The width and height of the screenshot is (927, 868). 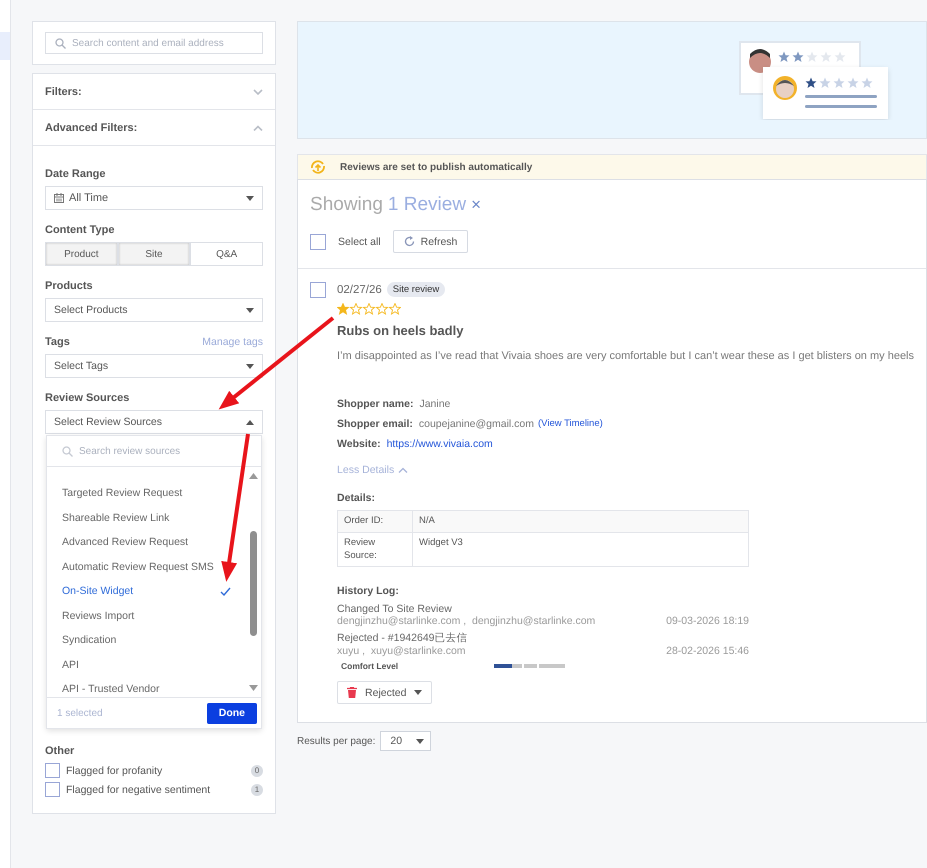 I want to click on page-size-select: 20, so click(x=406, y=741).